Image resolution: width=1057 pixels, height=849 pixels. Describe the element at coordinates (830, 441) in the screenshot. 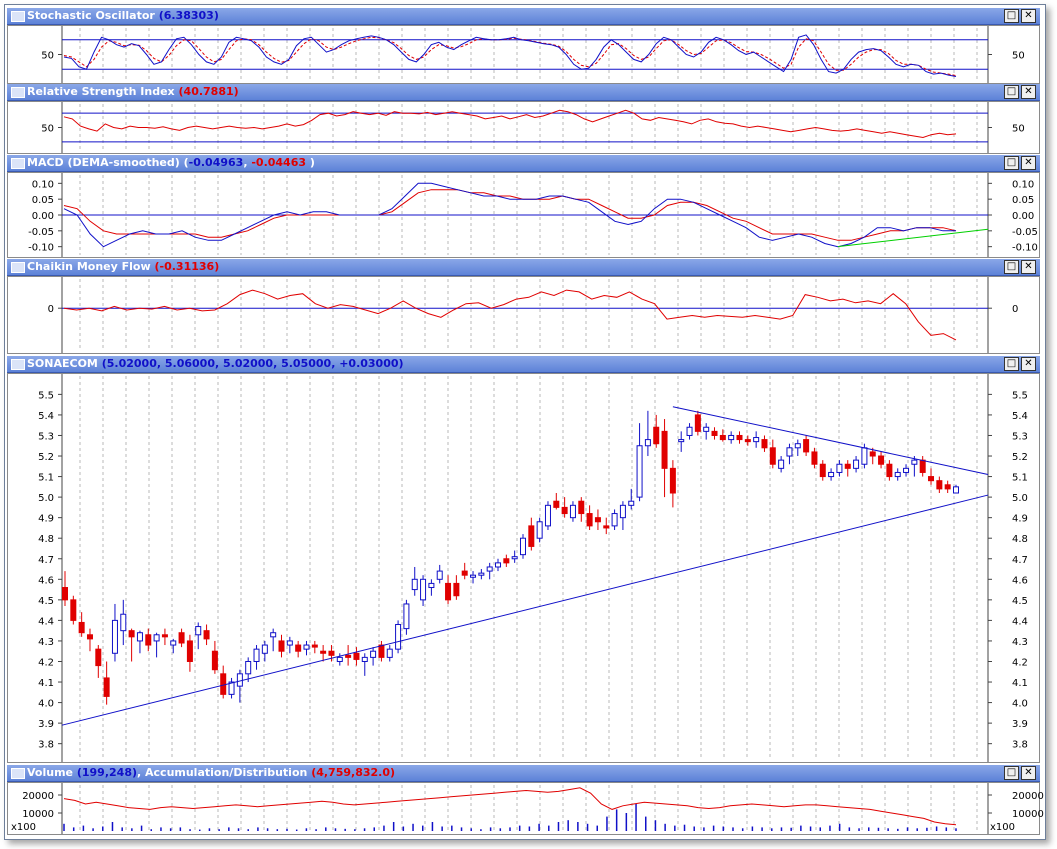

I see `resistance-trendline` at that location.